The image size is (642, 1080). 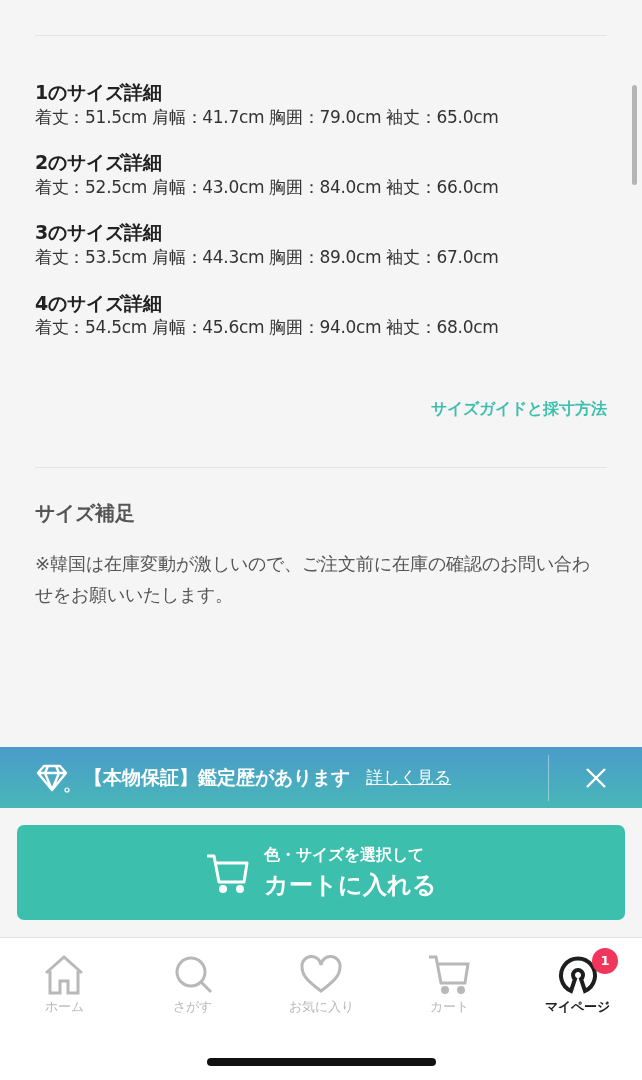 I want to click on size-measurements: 着丈：52.5cm 肩幅：43.0cm 胸囲：84.0cm 袖丈：66.0cm, so click(x=267, y=187).